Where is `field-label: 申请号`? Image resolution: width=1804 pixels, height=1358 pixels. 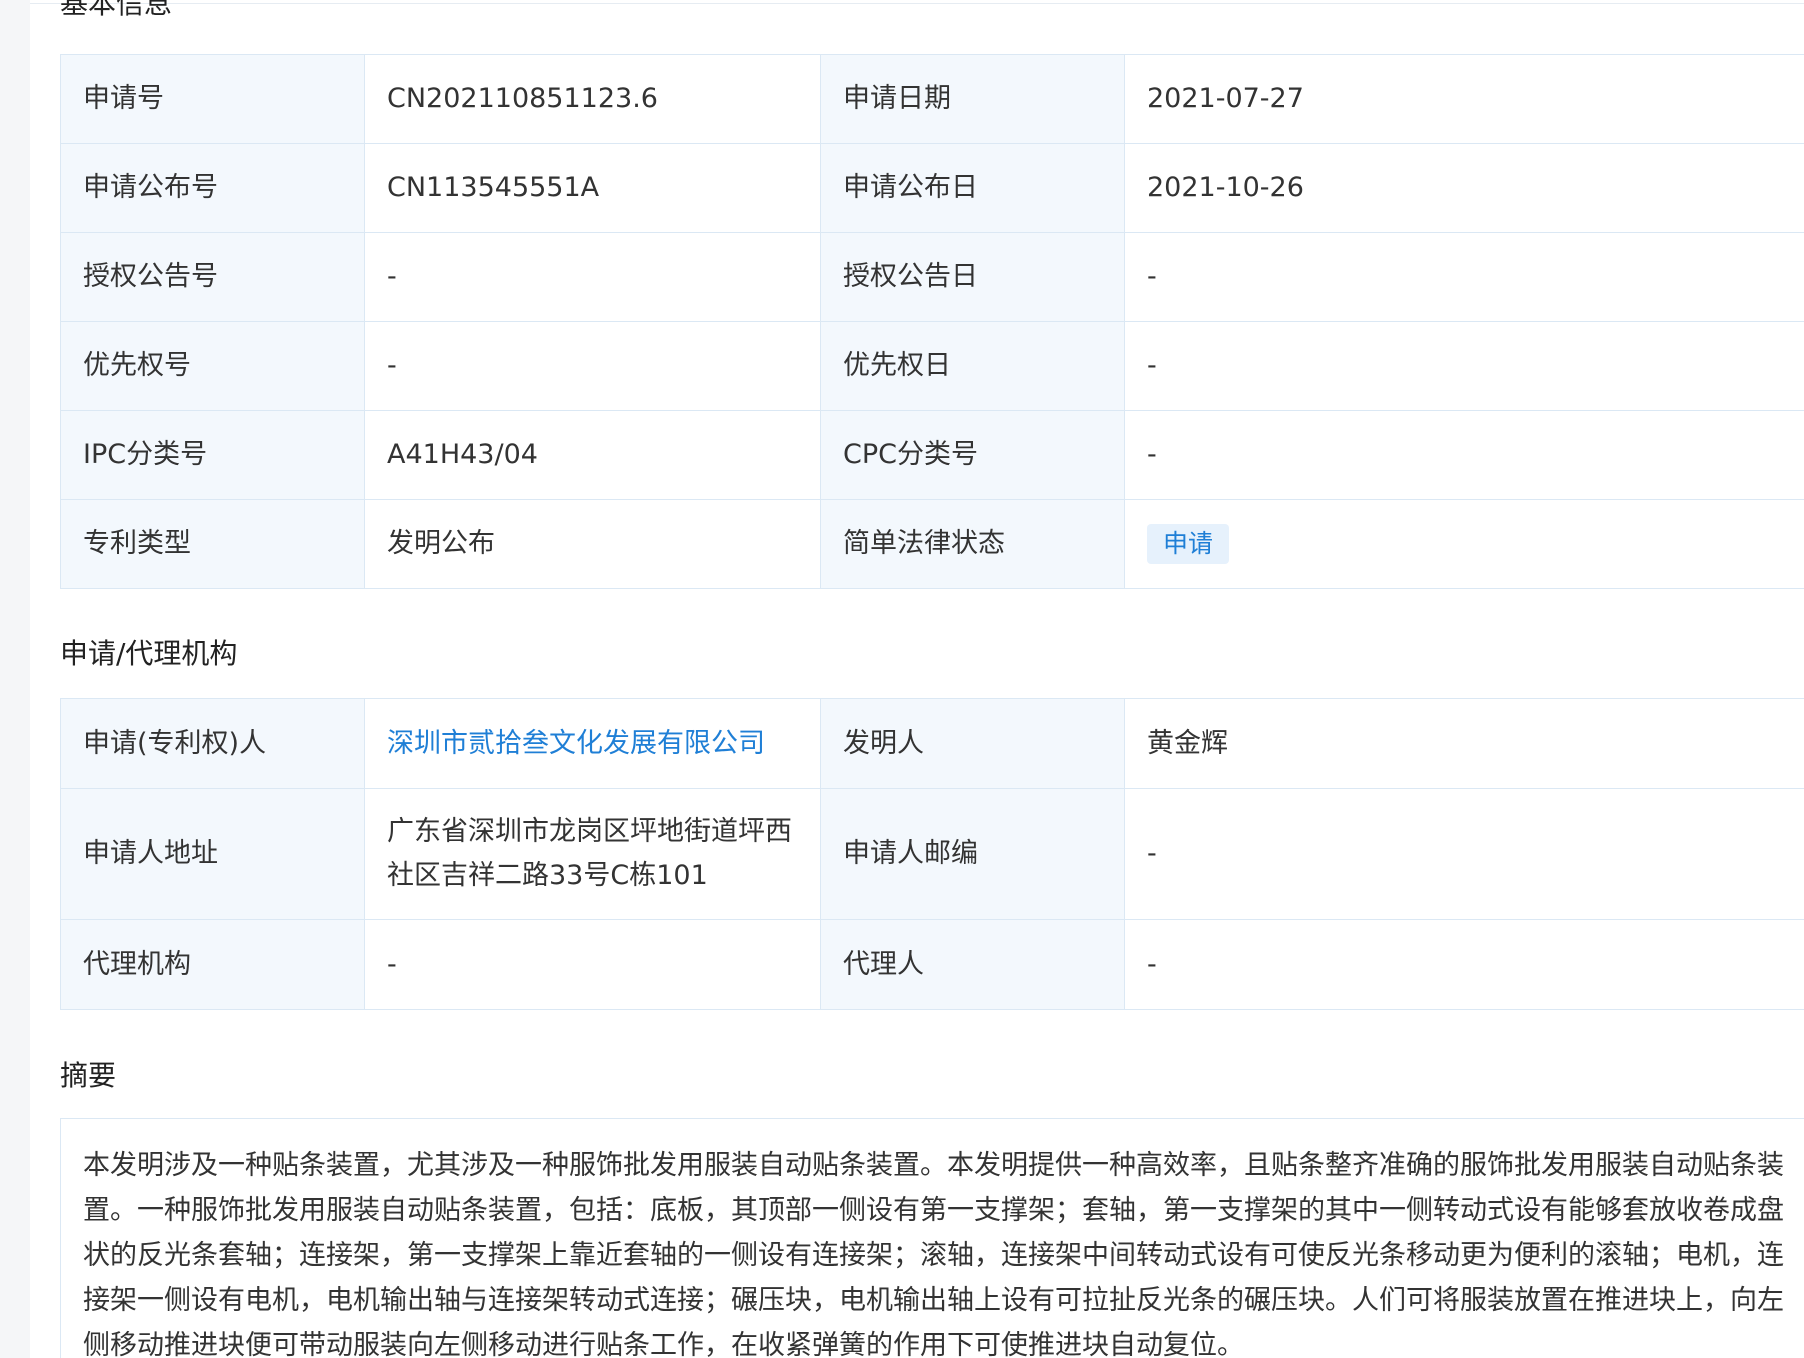
field-label: 申请号 is located at coordinates (212, 99).